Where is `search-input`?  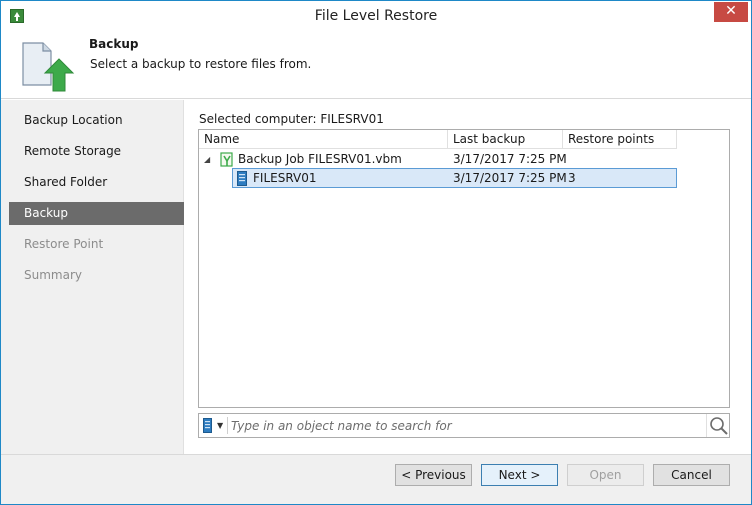 search-input is located at coordinates (466, 425).